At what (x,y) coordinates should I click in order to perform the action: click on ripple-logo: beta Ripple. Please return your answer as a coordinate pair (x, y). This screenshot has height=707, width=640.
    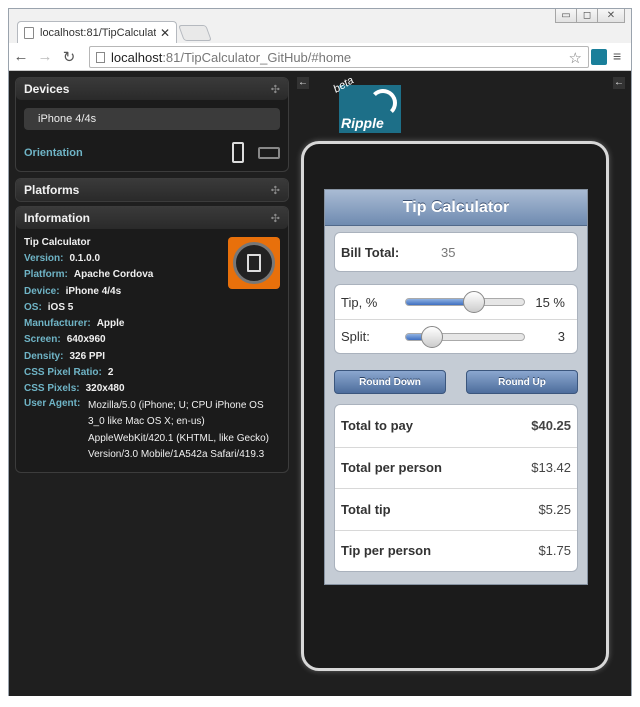
    Looking at the image, I should click on (366, 103).